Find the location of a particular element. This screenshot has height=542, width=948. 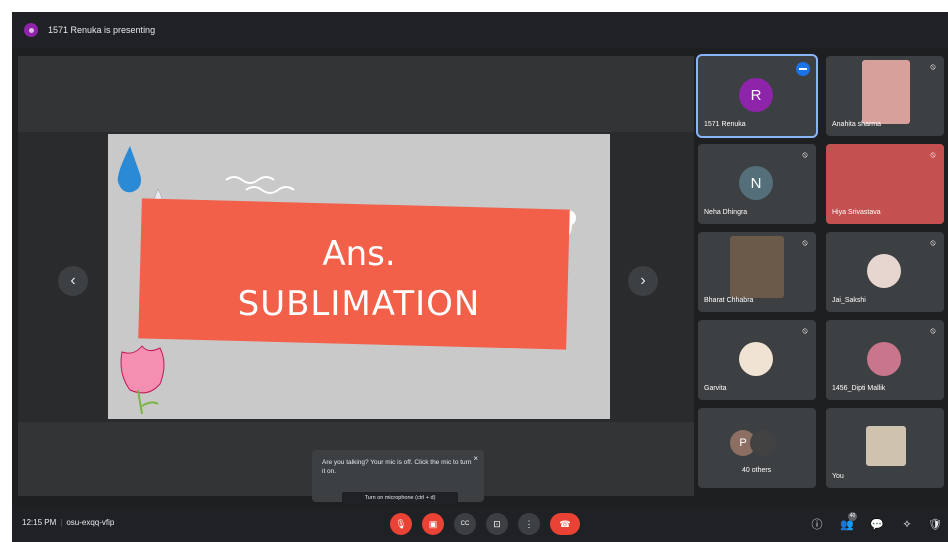

participant-name: Garvita is located at coordinates (715, 388).